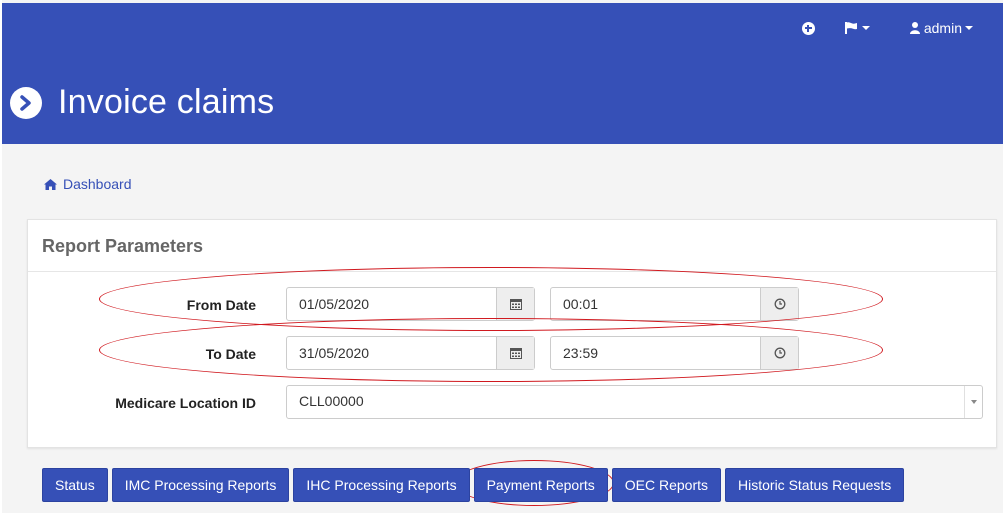 This screenshot has width=1003, height=513. What do you see at coordinates (230, 354) in the screenshot?
I see `to-date-label: To Date` at bounding box center [230, 354].